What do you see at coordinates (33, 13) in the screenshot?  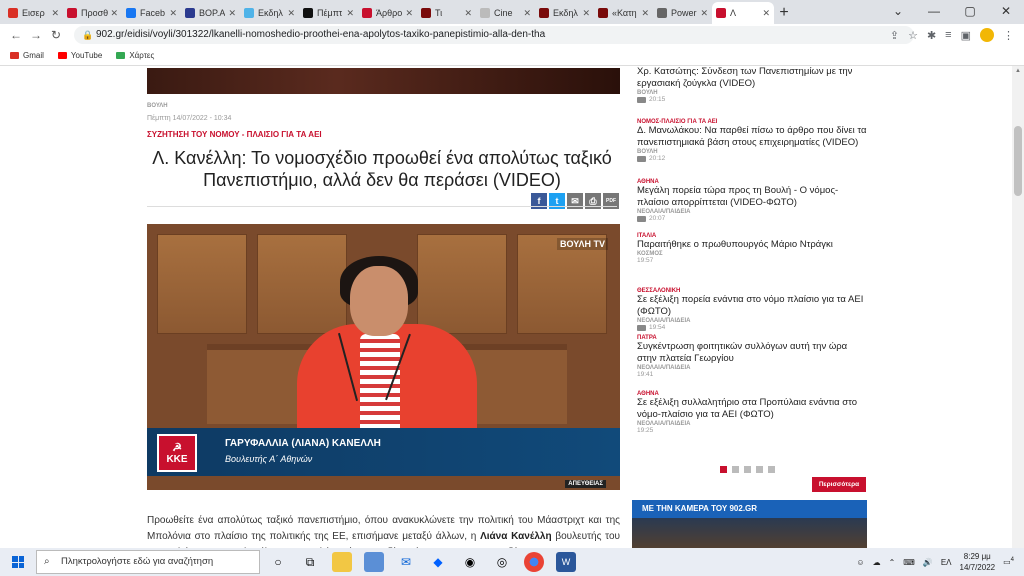 I see `browser-tab: Εισερ ✕` at bounding box center [33, 13].